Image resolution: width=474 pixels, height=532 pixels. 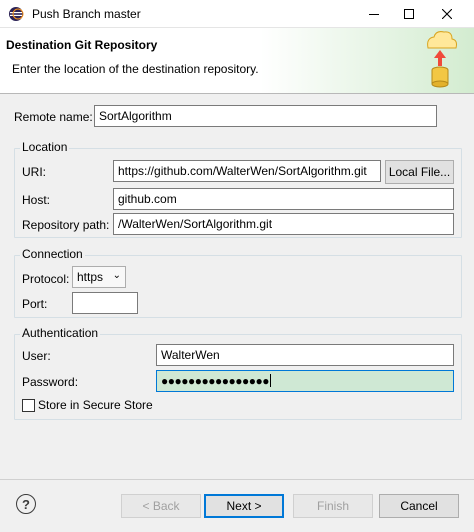 I want to click on store-secure-checkbox, so click(x=28, y=405).